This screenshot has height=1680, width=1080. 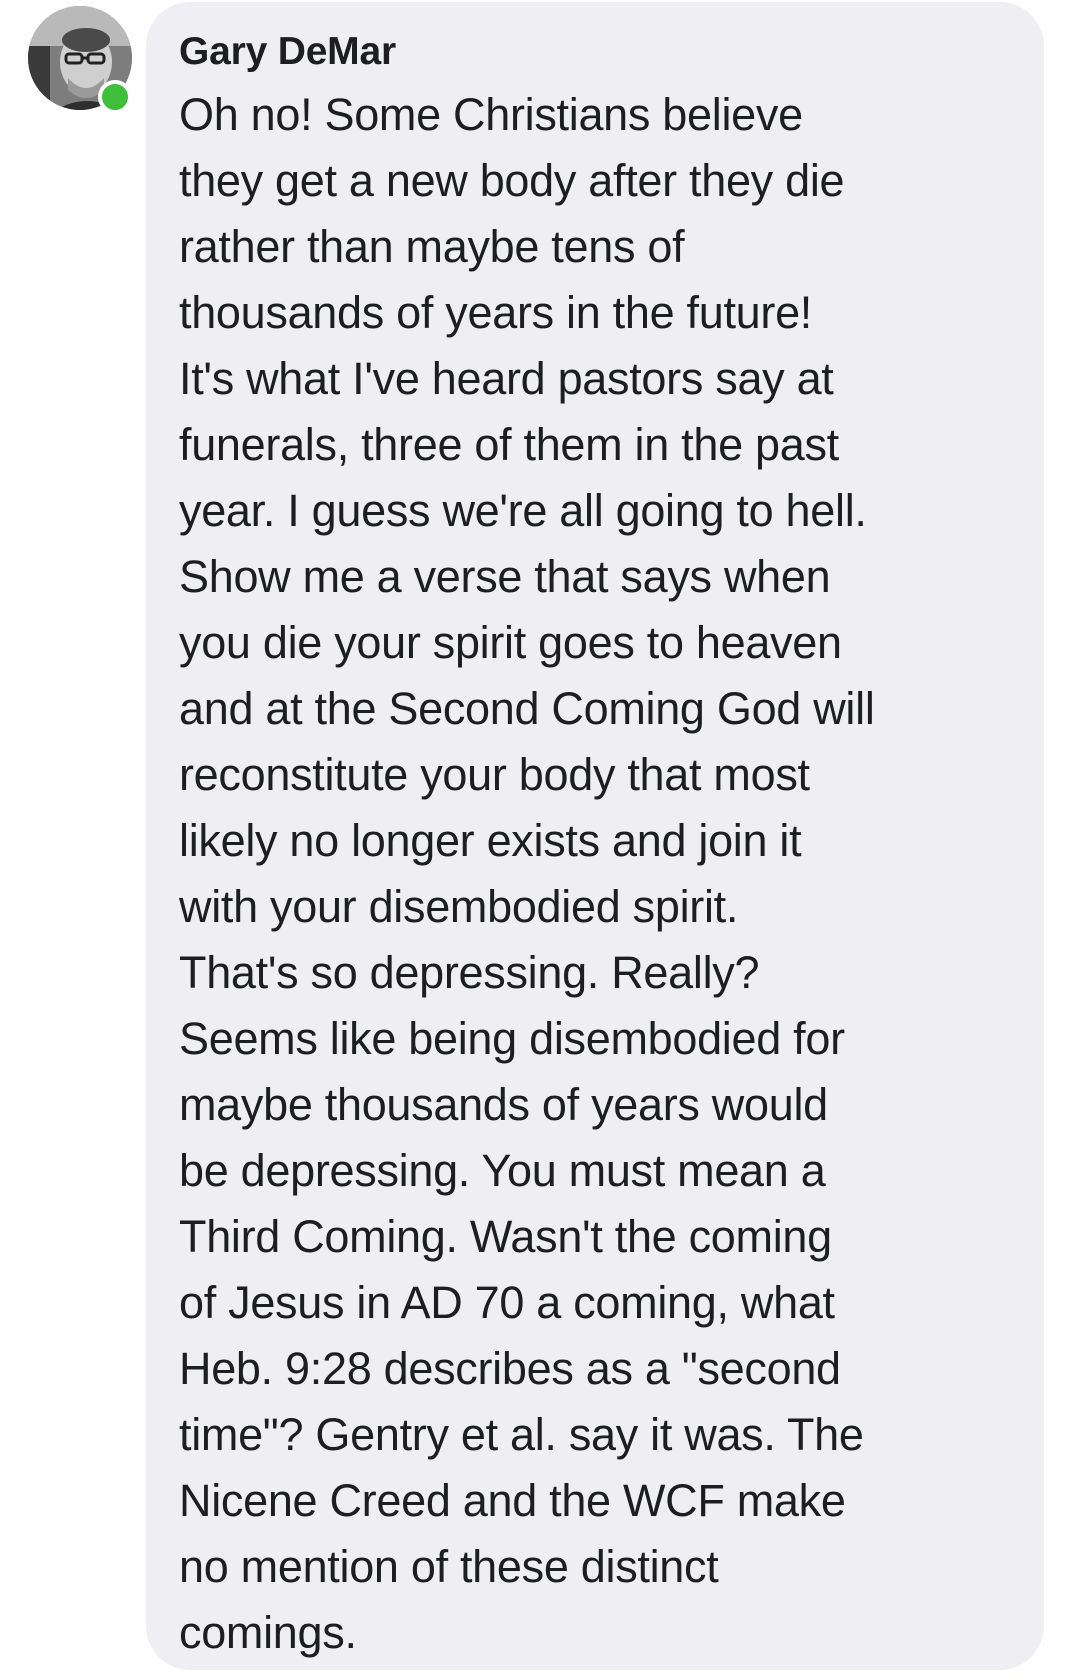 I want to click on comment-line: be depressing. You must mean a, so click(x=502, y=1170).